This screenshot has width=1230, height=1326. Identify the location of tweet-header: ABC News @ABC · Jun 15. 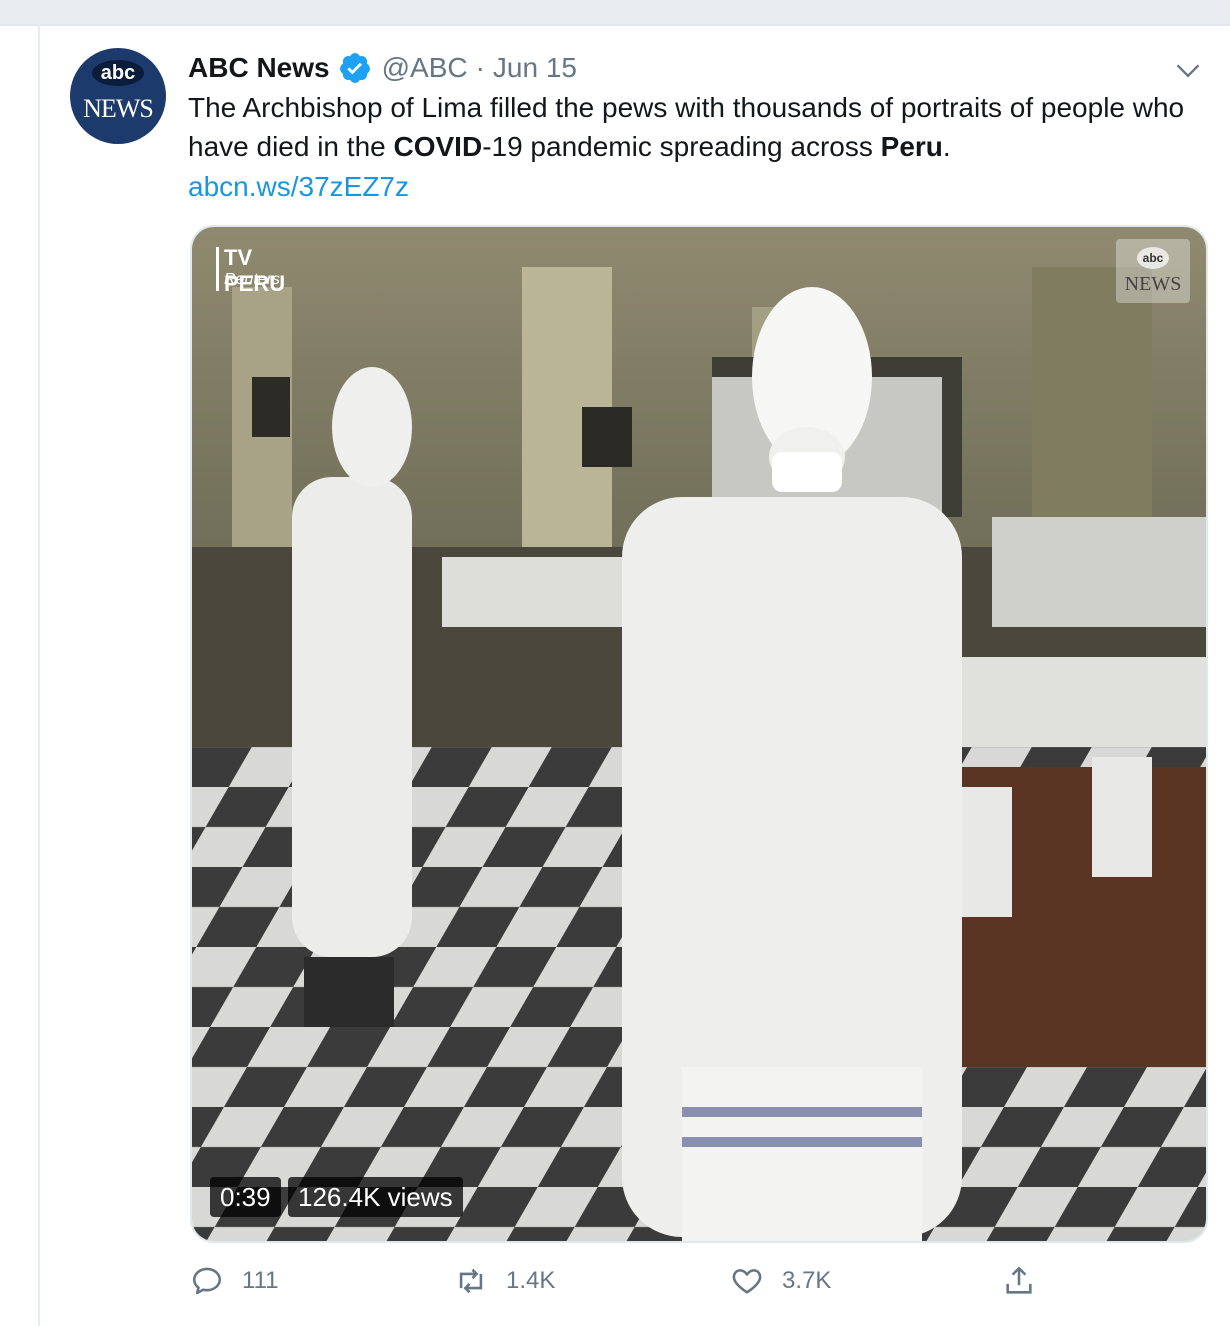
(382, 68).